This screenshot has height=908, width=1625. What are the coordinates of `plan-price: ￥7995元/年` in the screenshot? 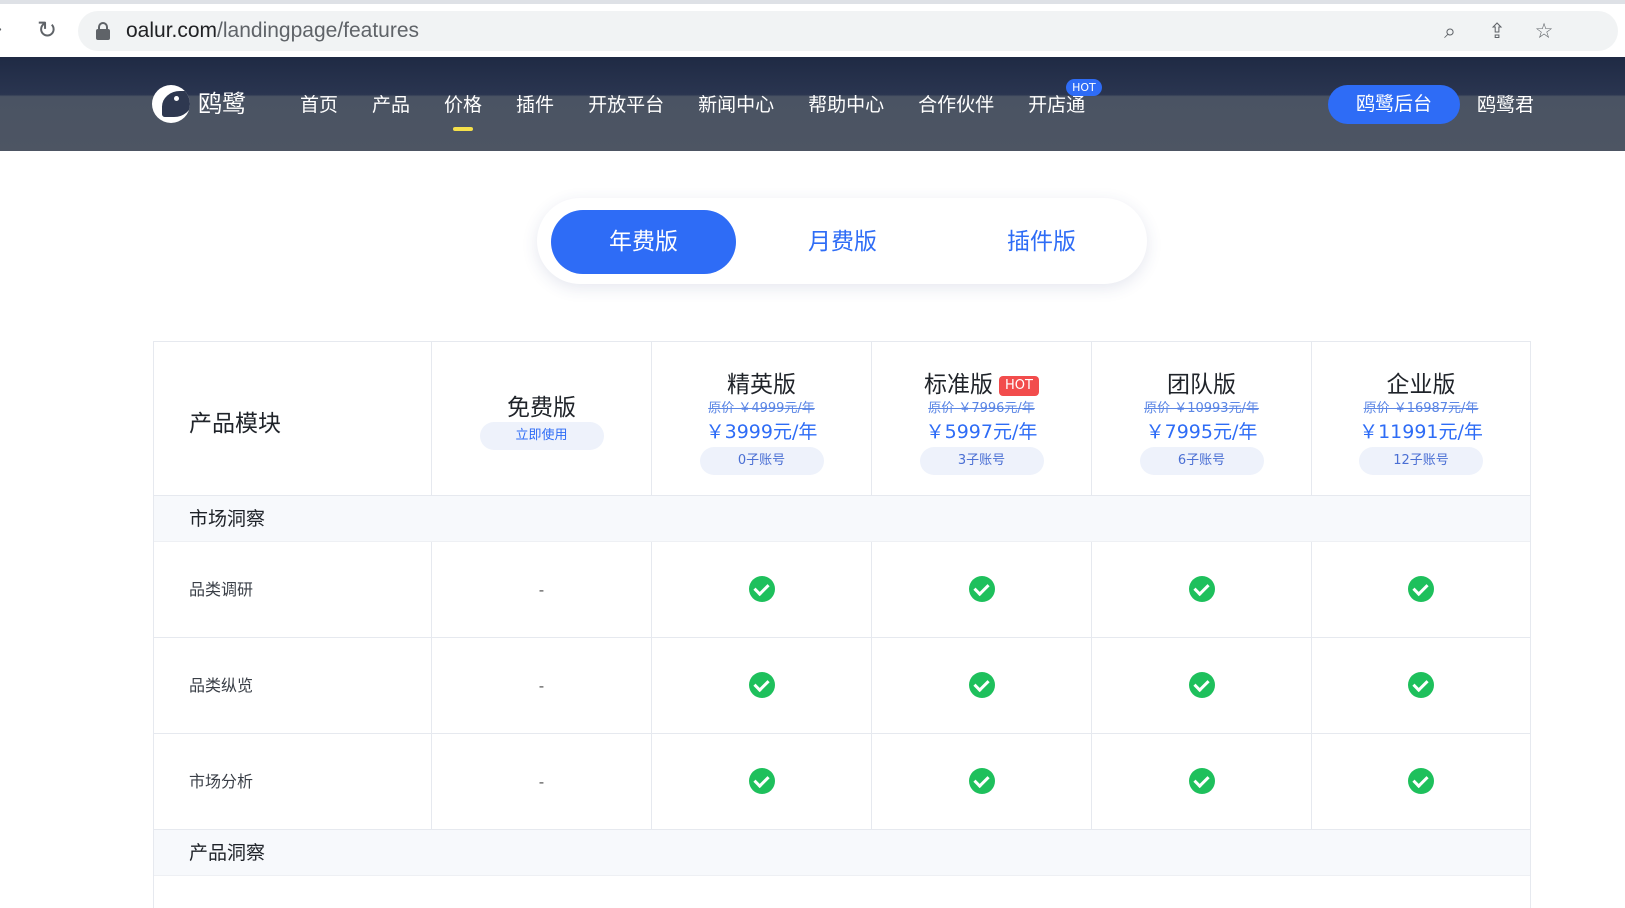 It's located at (1201, 432).